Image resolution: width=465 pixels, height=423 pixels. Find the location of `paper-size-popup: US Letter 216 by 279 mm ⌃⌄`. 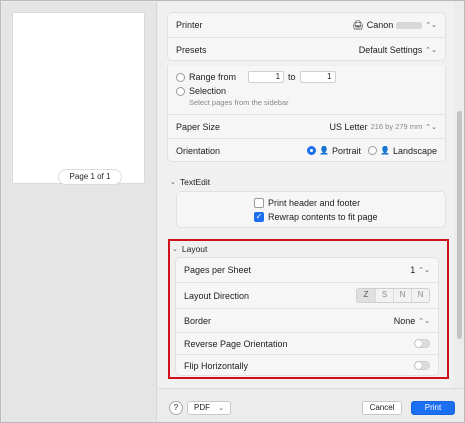

paper-size-popup: US Letter 216 by 279 mm ⌃⌄ is located at coordinates (383, 127).